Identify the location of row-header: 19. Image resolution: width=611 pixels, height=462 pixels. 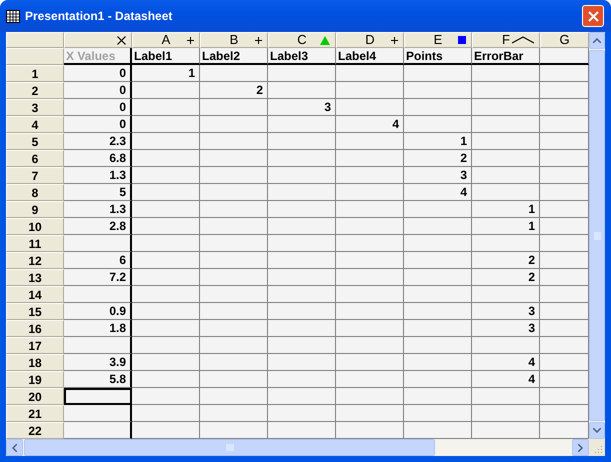
(35, 379).